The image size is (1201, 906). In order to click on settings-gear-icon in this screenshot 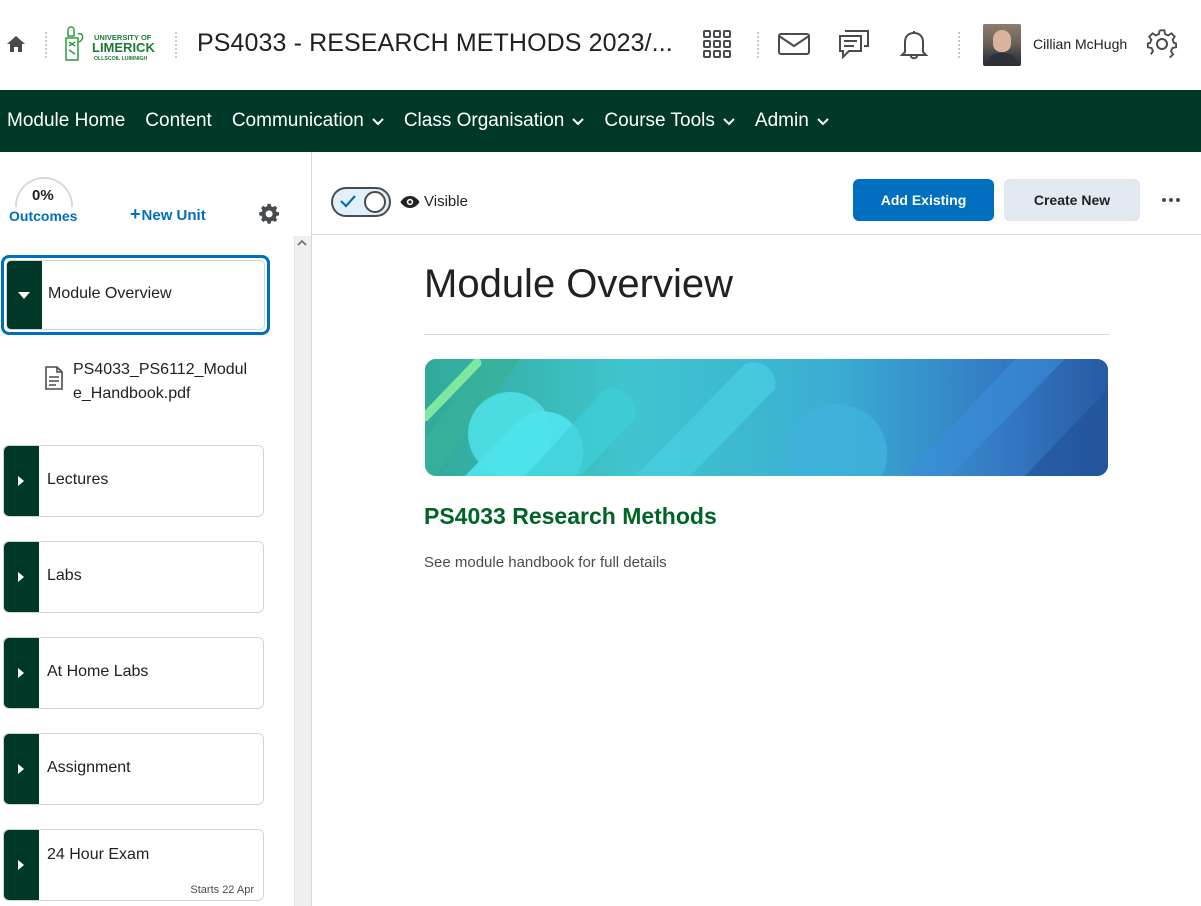, I will do `click(270, 214)`.